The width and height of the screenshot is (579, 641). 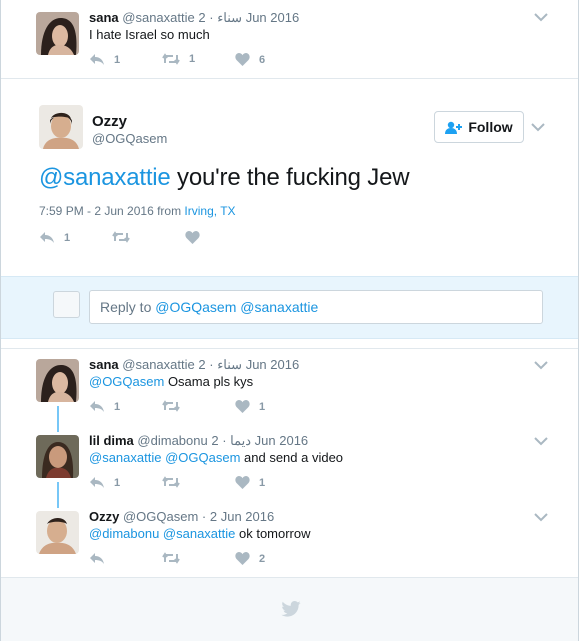 What do you see at coordinates (126, 381) in the screenshot?
I see `mention-link: @OGQasem` at bounding box center [126, 381].